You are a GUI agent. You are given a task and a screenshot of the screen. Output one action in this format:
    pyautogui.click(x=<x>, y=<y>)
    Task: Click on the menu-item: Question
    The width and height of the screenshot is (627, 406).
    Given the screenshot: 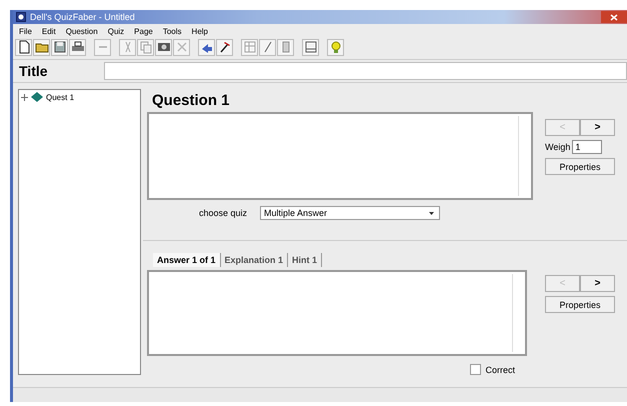 What is the action you would take?
    pyautogui.click(x=82, y=31)
    